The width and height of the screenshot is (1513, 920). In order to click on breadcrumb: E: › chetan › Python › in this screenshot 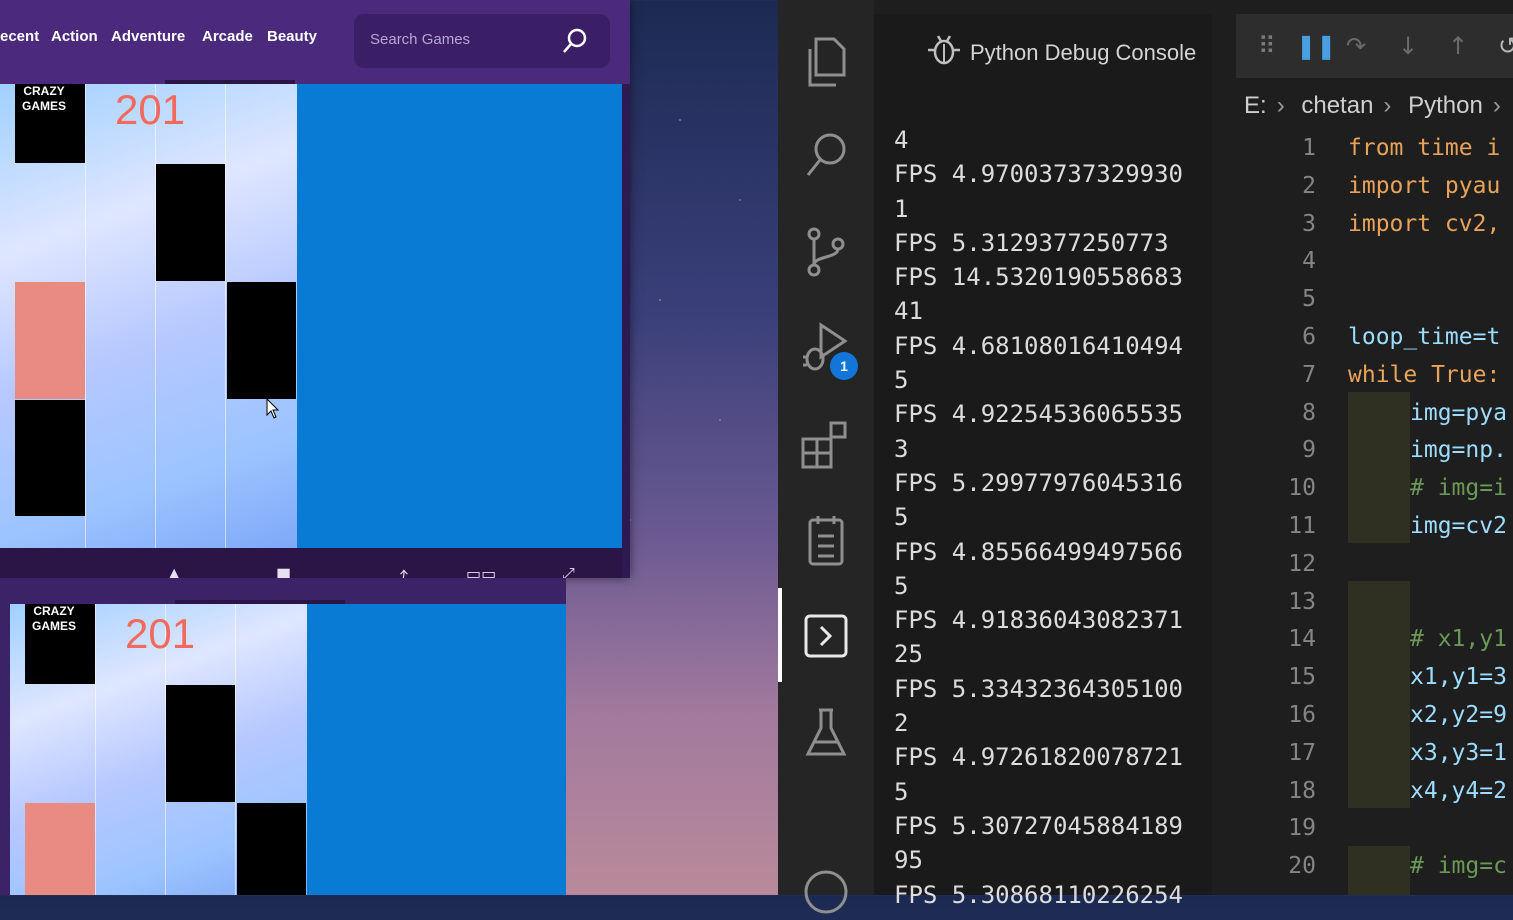, I will do `click(1377, 106)`.